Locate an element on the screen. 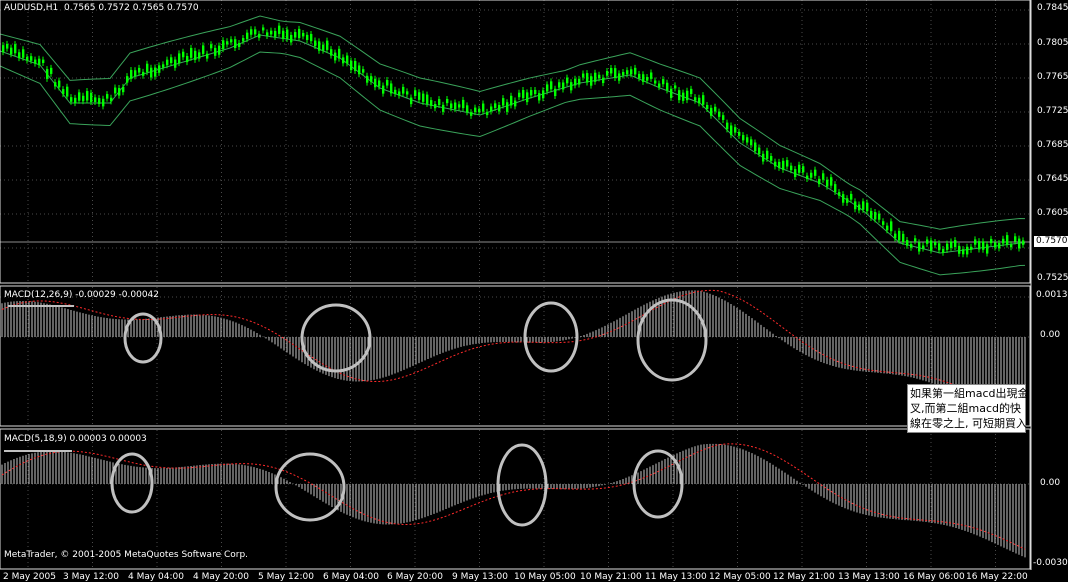  time-label: 4 May 20:00 is located at coordinates (221, 577).